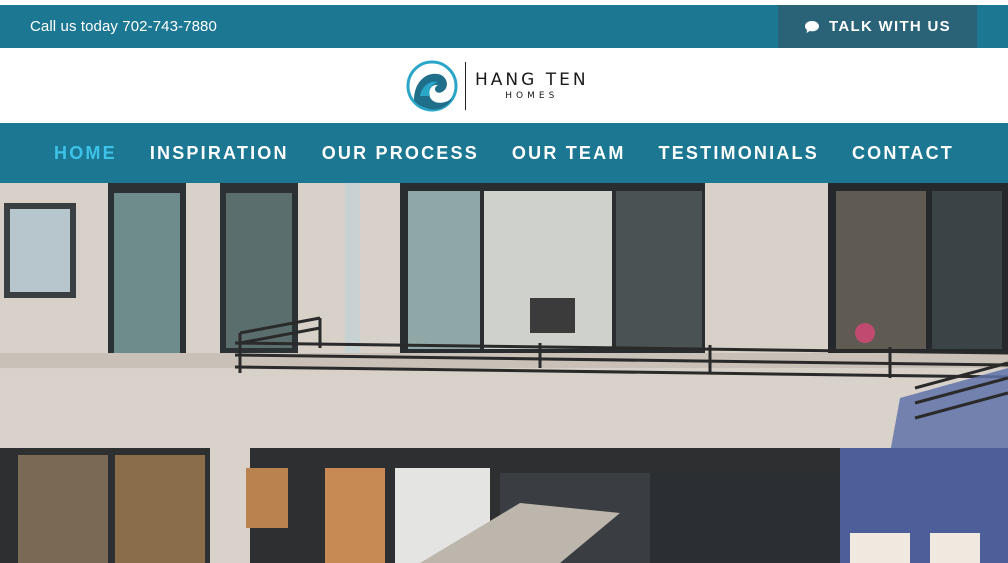 This screenshot has width=1008, height=563. I want to click on site-header: HANG TEN HOMES, so click(504, 85).